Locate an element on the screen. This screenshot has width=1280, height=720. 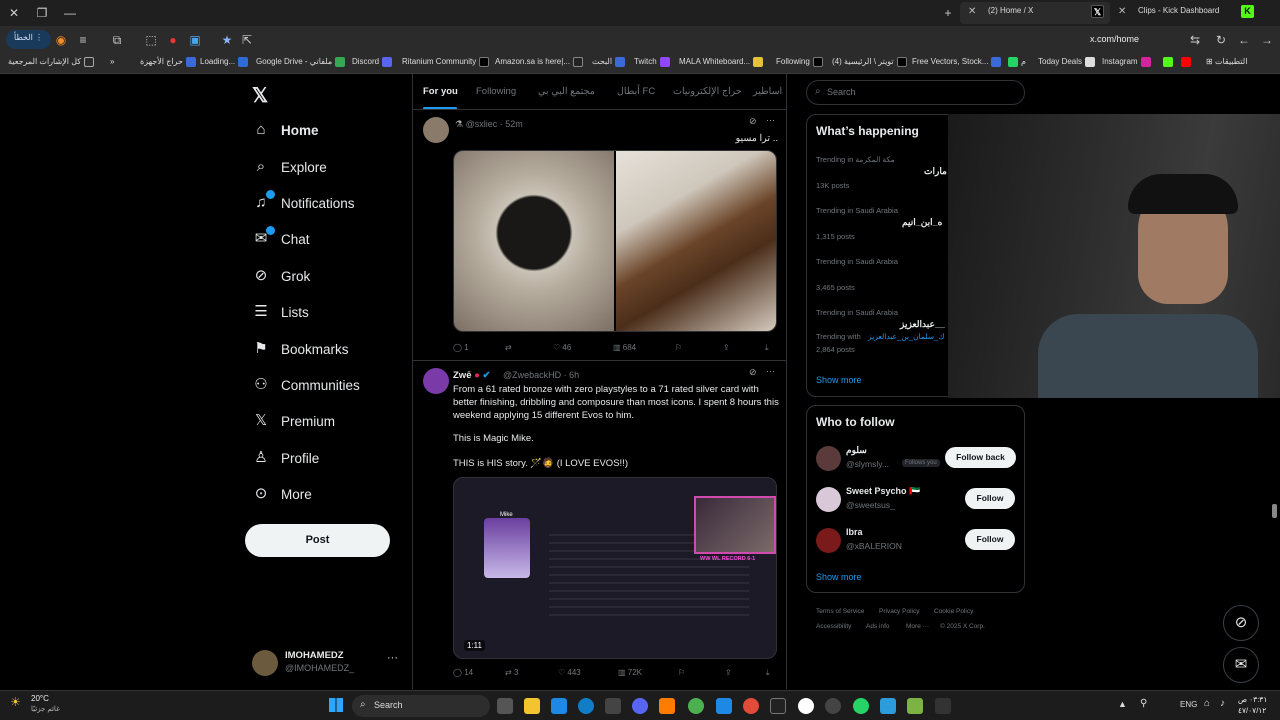
tab-community: مجتمع البي بي is located at coordinates (566, 91).